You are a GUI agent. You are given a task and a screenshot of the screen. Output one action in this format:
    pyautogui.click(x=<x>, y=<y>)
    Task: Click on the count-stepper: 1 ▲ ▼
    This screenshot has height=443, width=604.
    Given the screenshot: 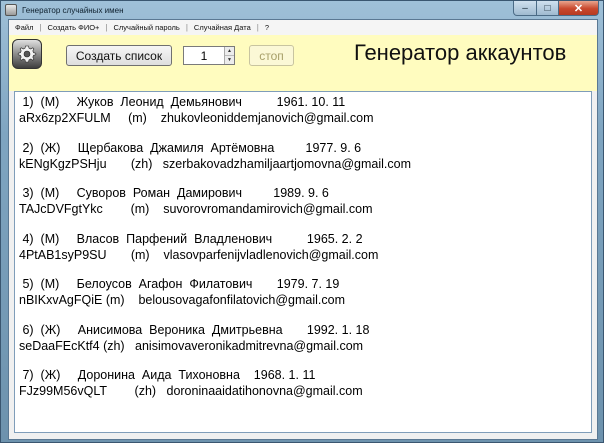 What is the action you would take?
    pyautogui.click(x=209, y=55)
    